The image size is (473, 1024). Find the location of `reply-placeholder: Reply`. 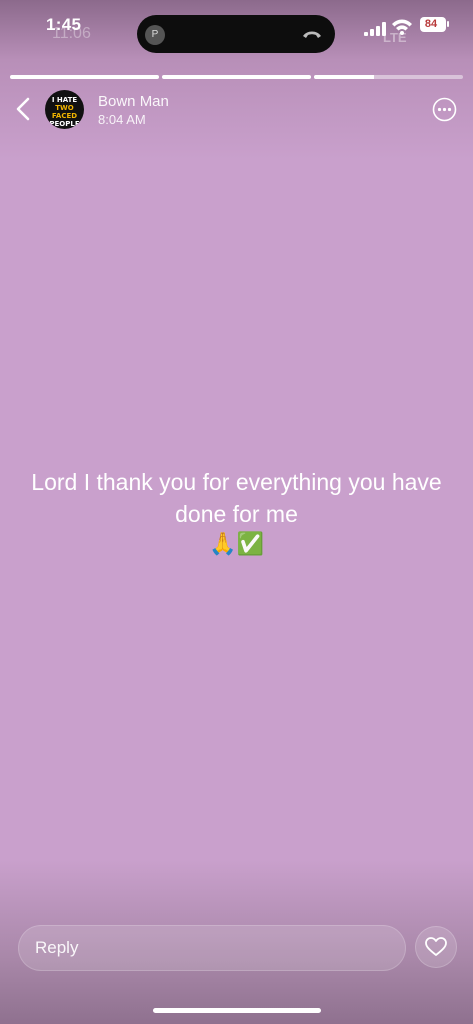

reply-placeholder: Reply is located at coordinates (57, 947).